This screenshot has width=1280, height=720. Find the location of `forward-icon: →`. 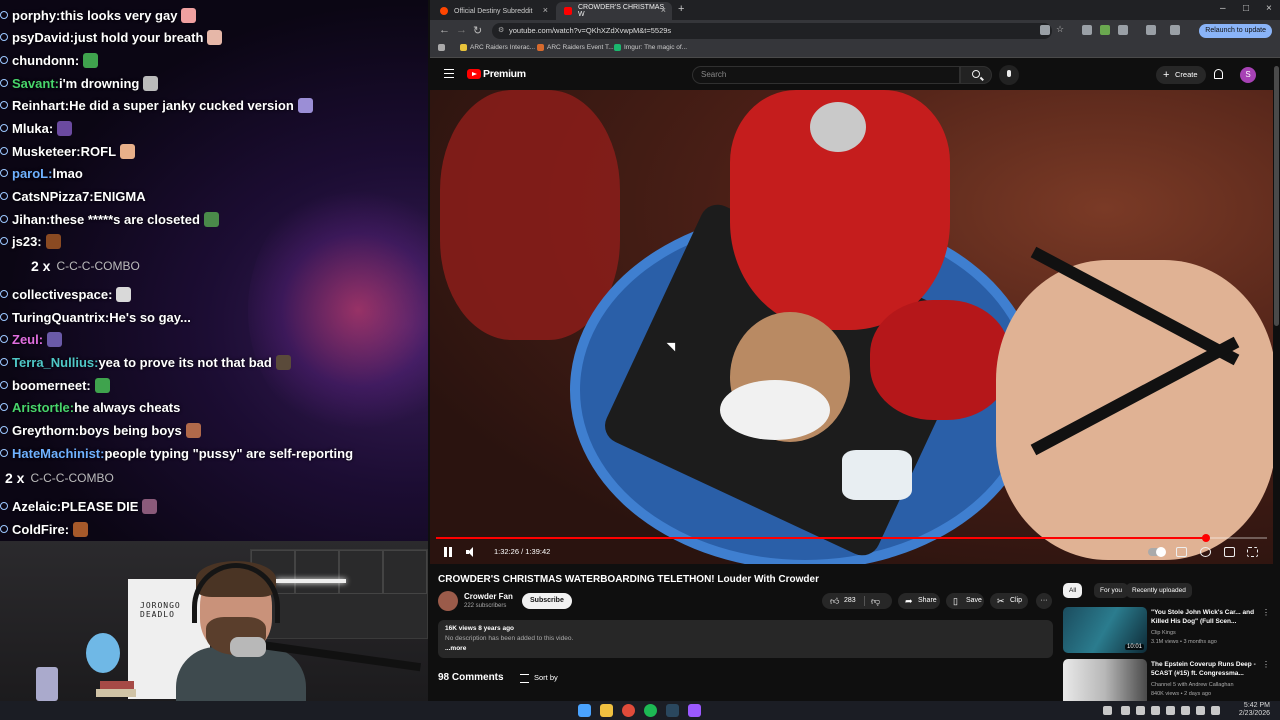

forward-icon: → is located at coordinates (461, 30).